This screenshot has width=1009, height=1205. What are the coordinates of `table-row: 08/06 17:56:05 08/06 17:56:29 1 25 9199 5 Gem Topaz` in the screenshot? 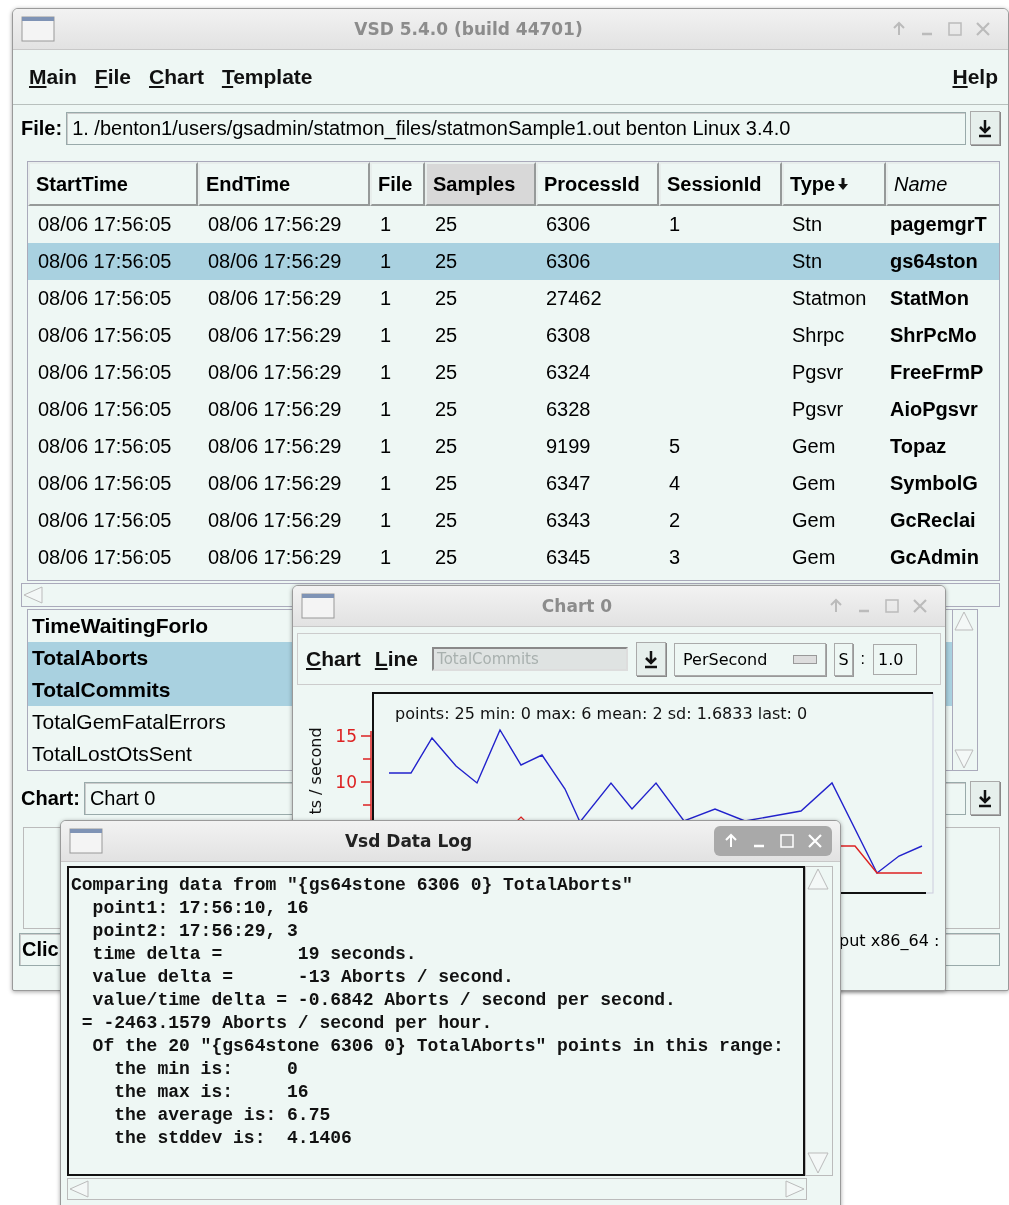 It's located at (513, 446).